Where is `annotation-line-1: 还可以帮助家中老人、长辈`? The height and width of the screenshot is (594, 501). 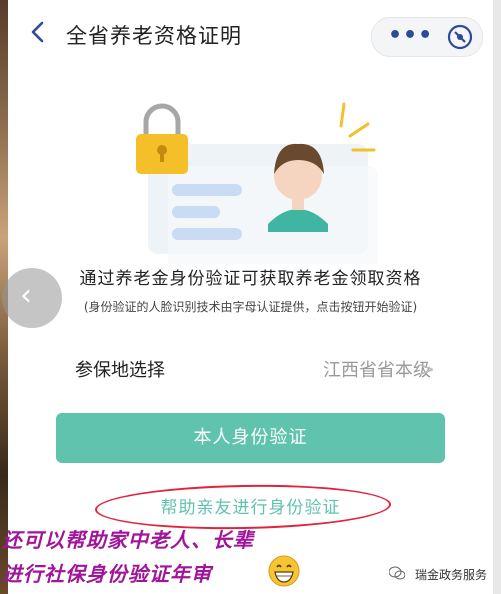 annotation-line-1: 还可以帮助家中老人、长辈 is located at coordinates (128, 540).